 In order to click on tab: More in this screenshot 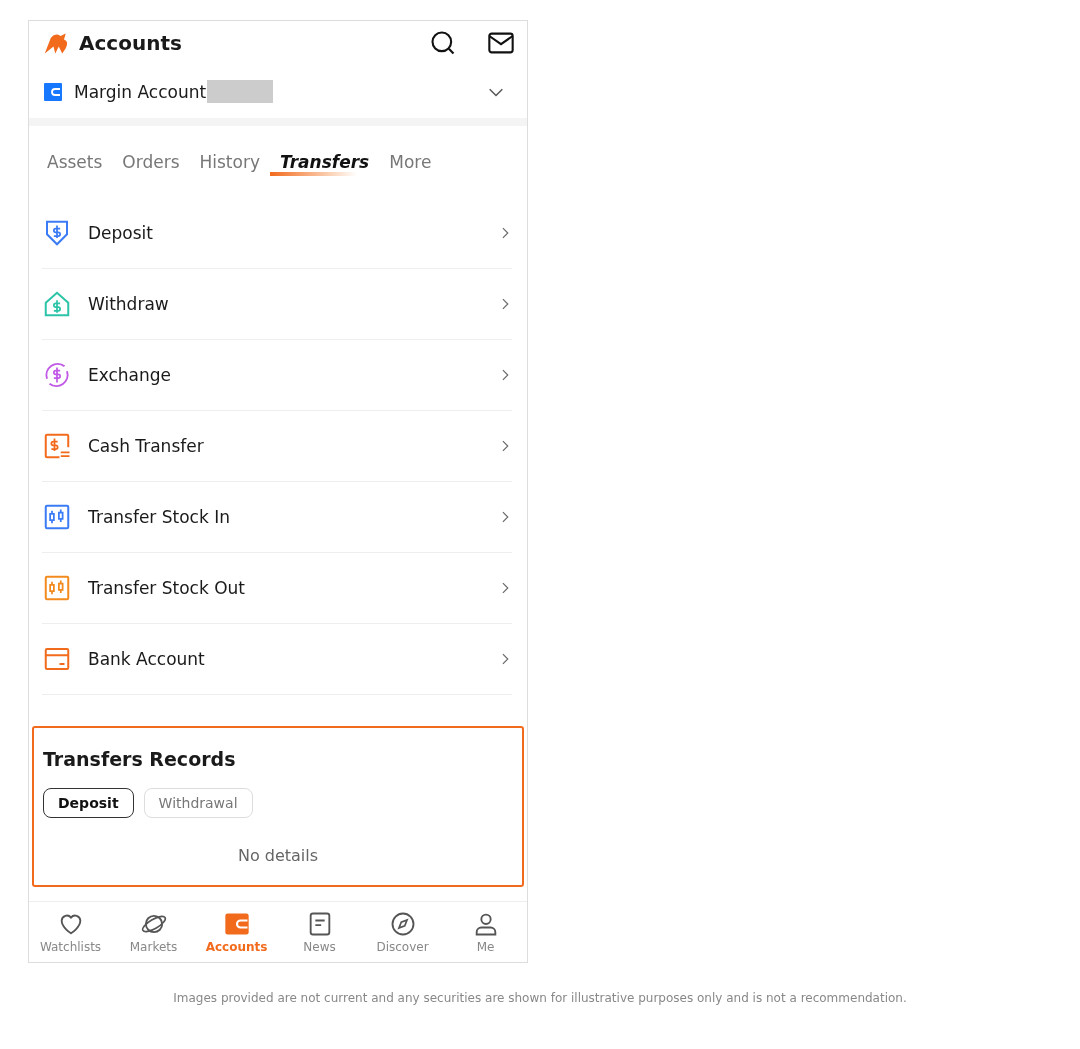, I will do `click(410, 162)`.